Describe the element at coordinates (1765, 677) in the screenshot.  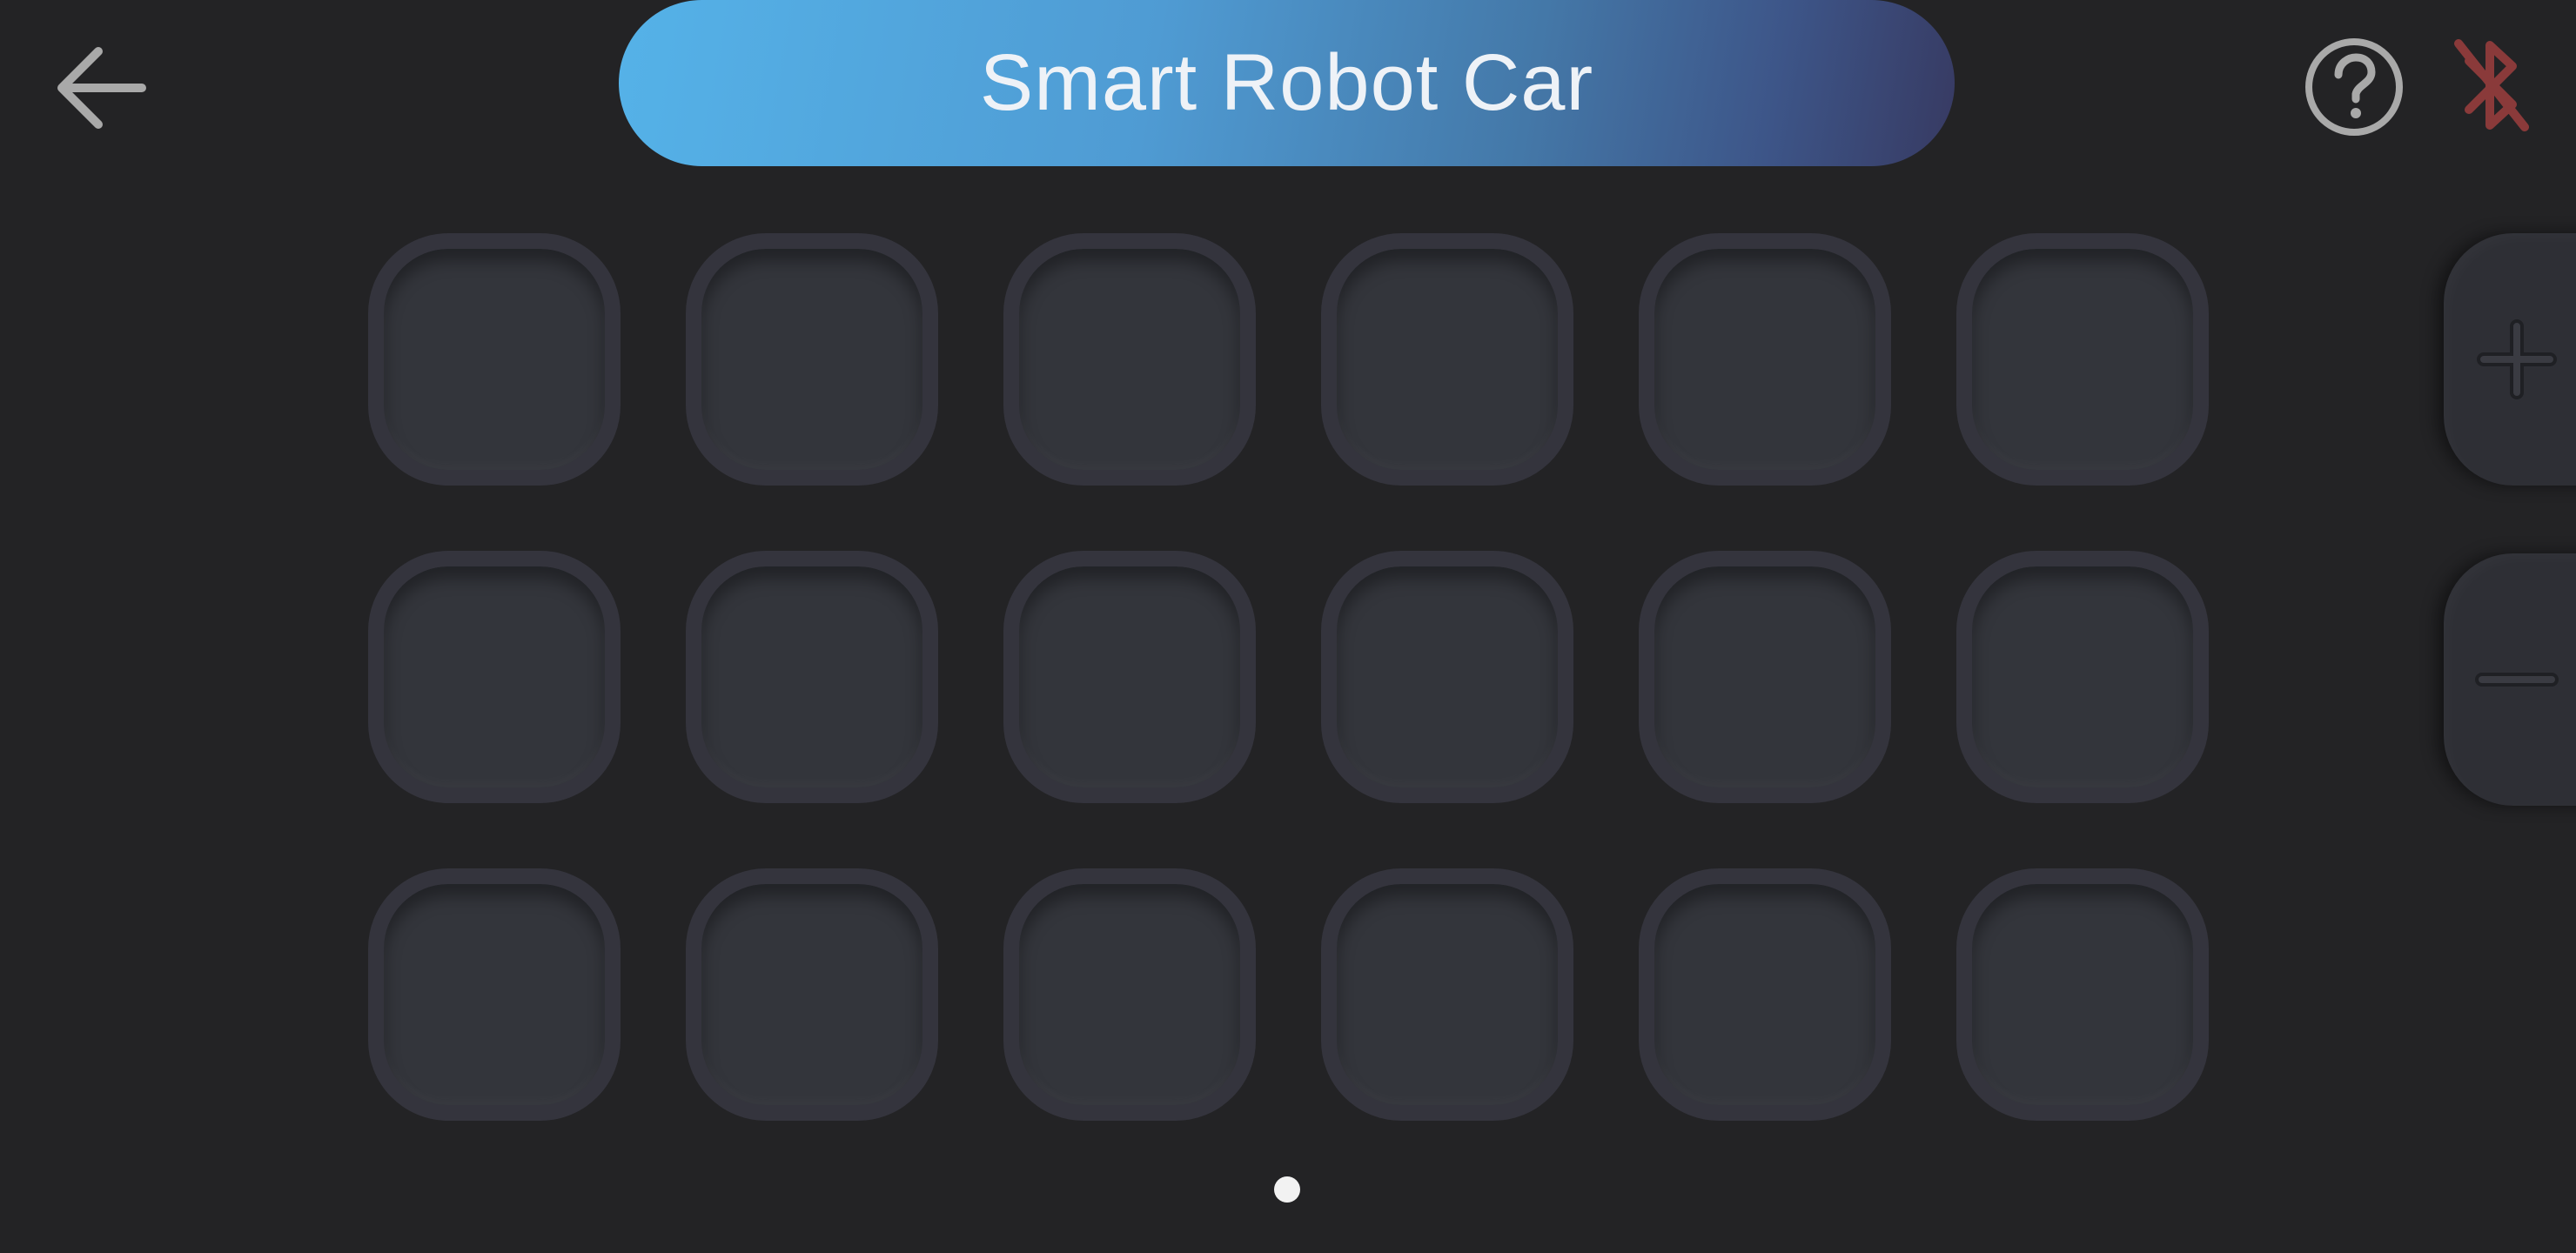
I see `empty-slot-r2c5` at that location.